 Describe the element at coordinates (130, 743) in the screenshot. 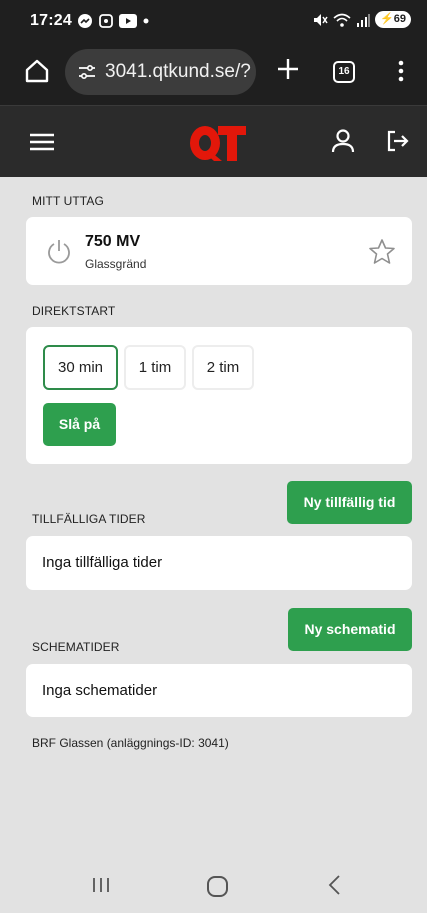

I see `facility-footer: BRF Glassen (anläggnings-ID: 3041)` at that location.